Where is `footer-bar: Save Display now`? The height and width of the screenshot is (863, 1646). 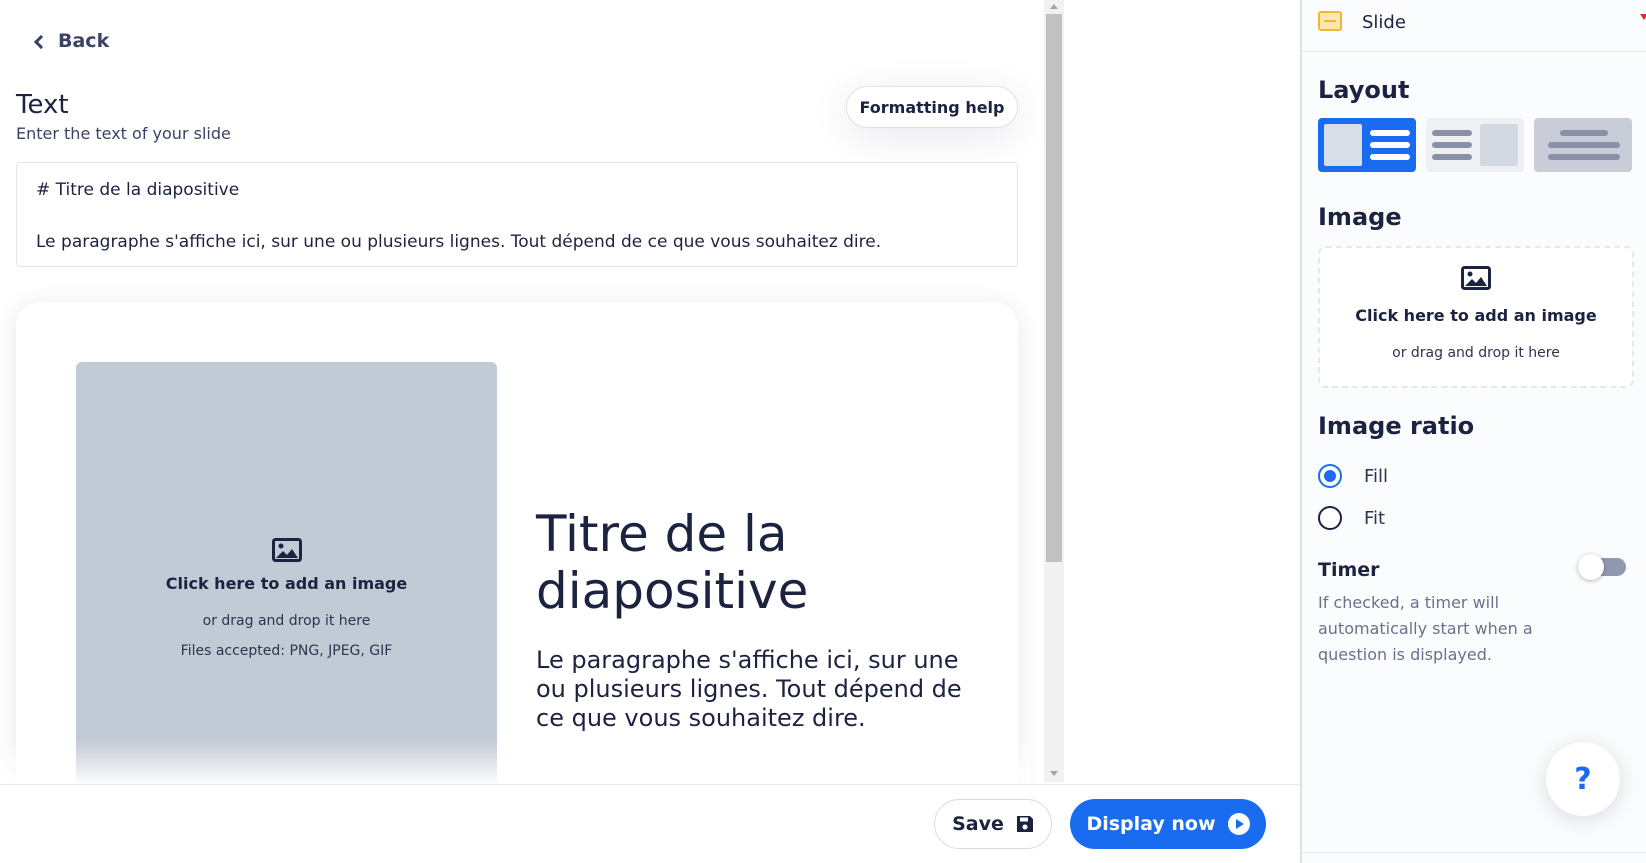 footer-bar: Save Display now is located at coordinates (650, 823).